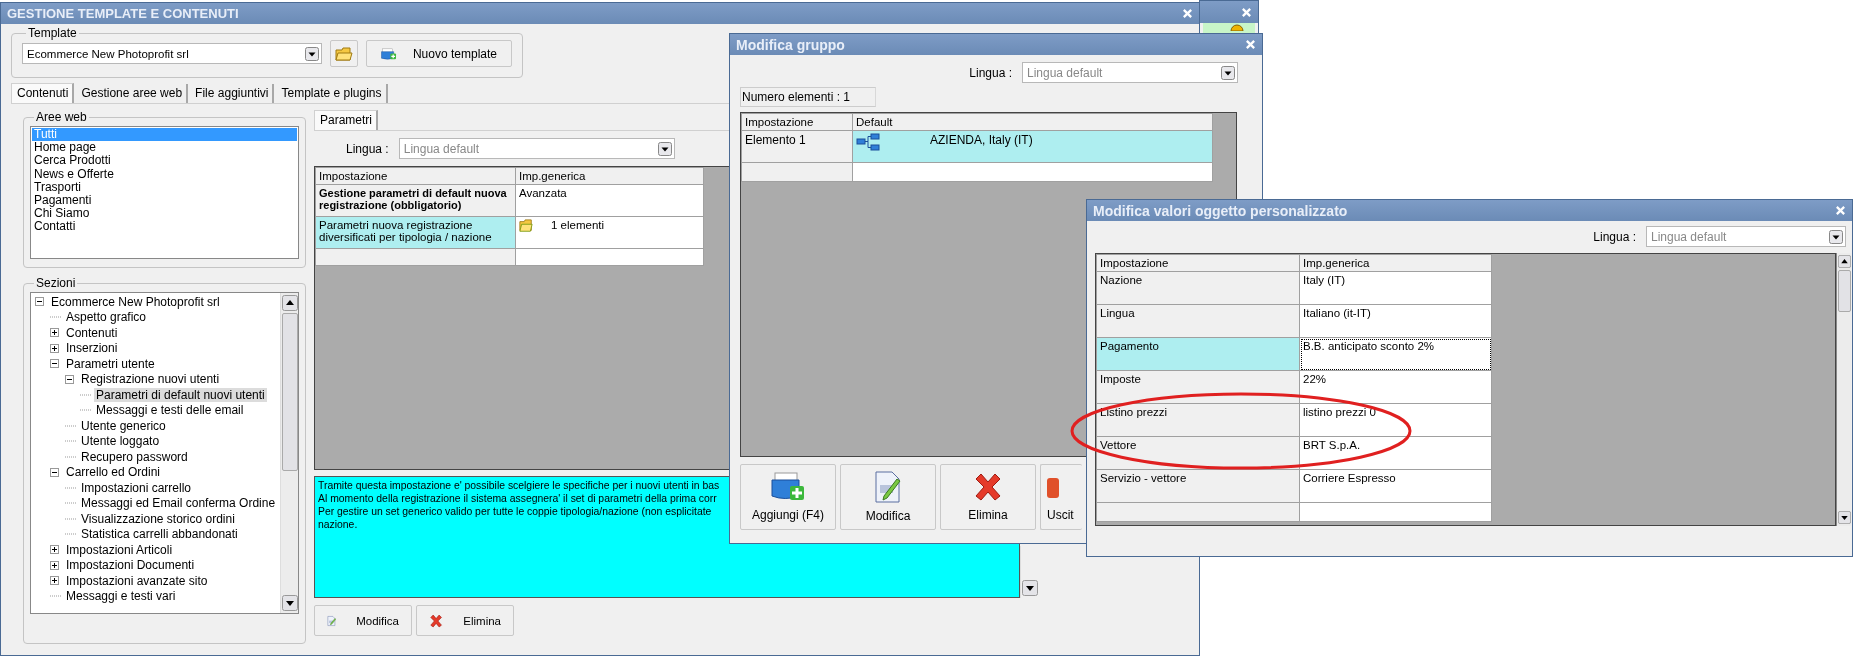 The image size is (1853, 658). What do you see at coordinates (170, 410) in the screenshot?
I see `tree-item: Messaggi e testi delle email` at bounding box center [170, 410].